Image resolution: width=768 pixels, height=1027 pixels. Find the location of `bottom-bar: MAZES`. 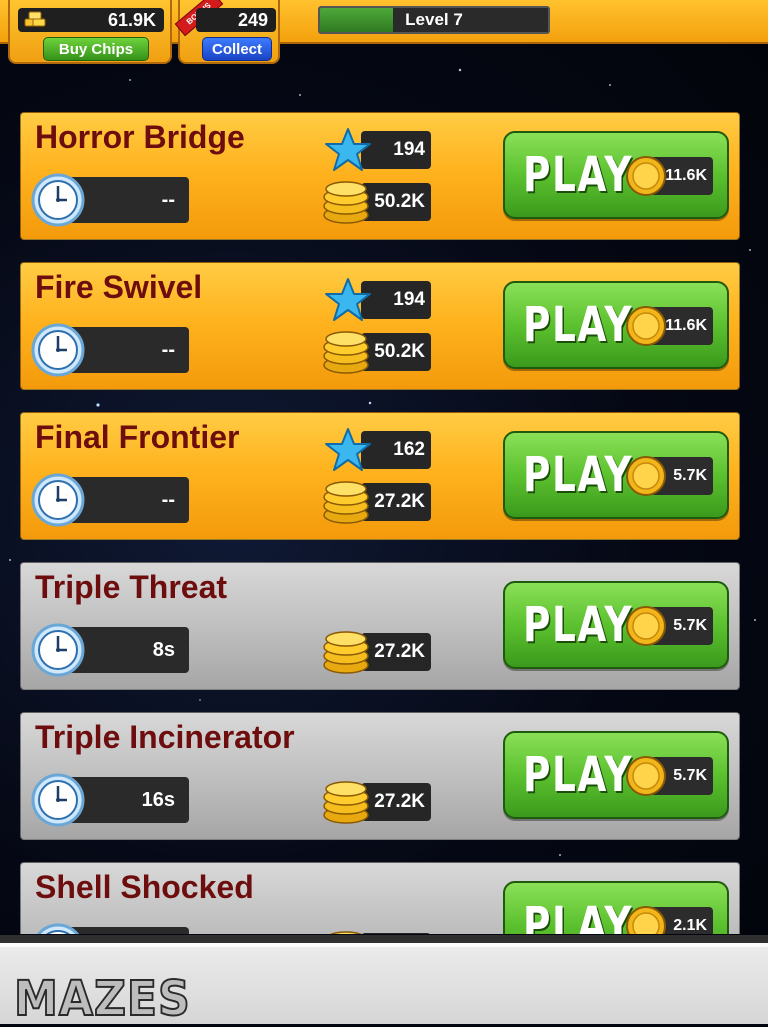

bottom-bar: MAZES is located at coordinates (384, 981).